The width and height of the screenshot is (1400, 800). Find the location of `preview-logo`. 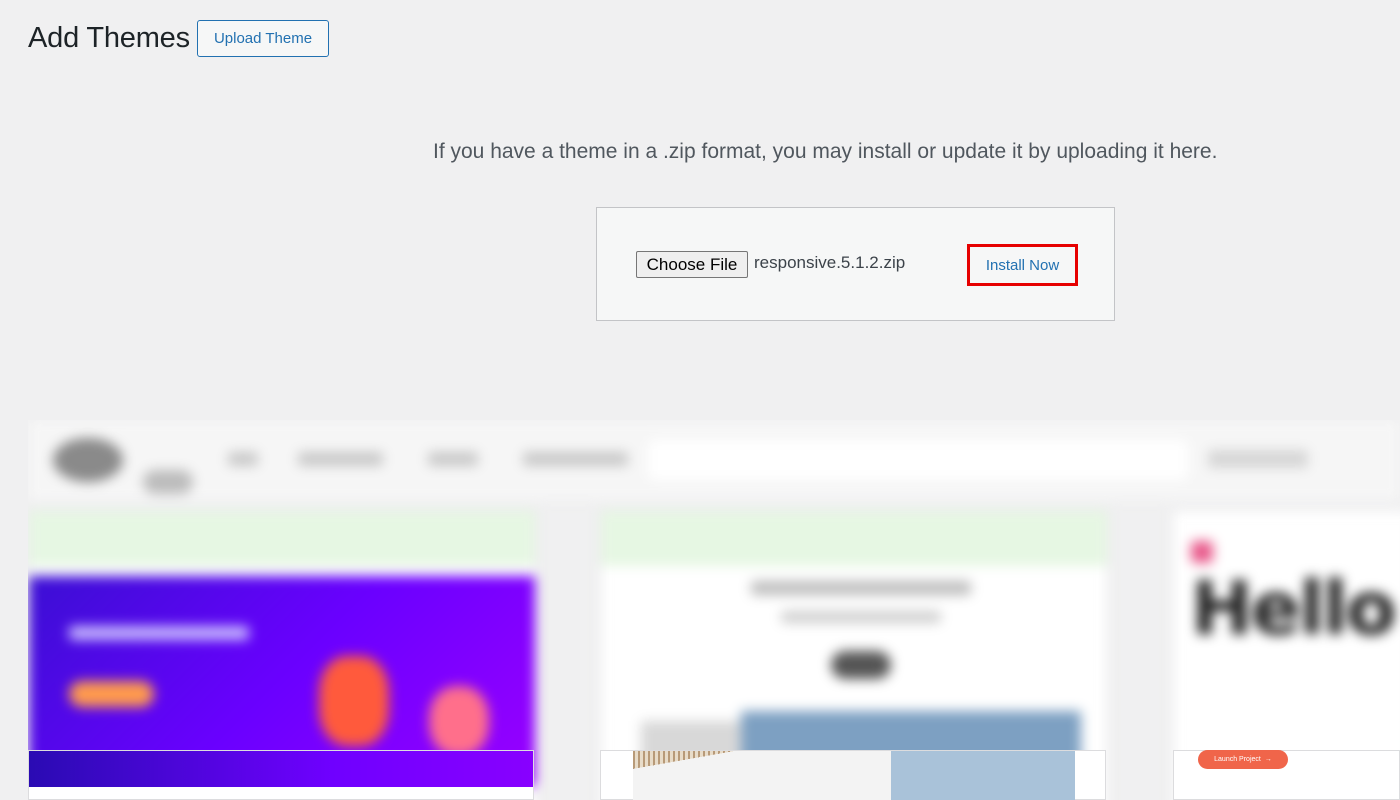

preview-logo is located at coordinates (88, 460).